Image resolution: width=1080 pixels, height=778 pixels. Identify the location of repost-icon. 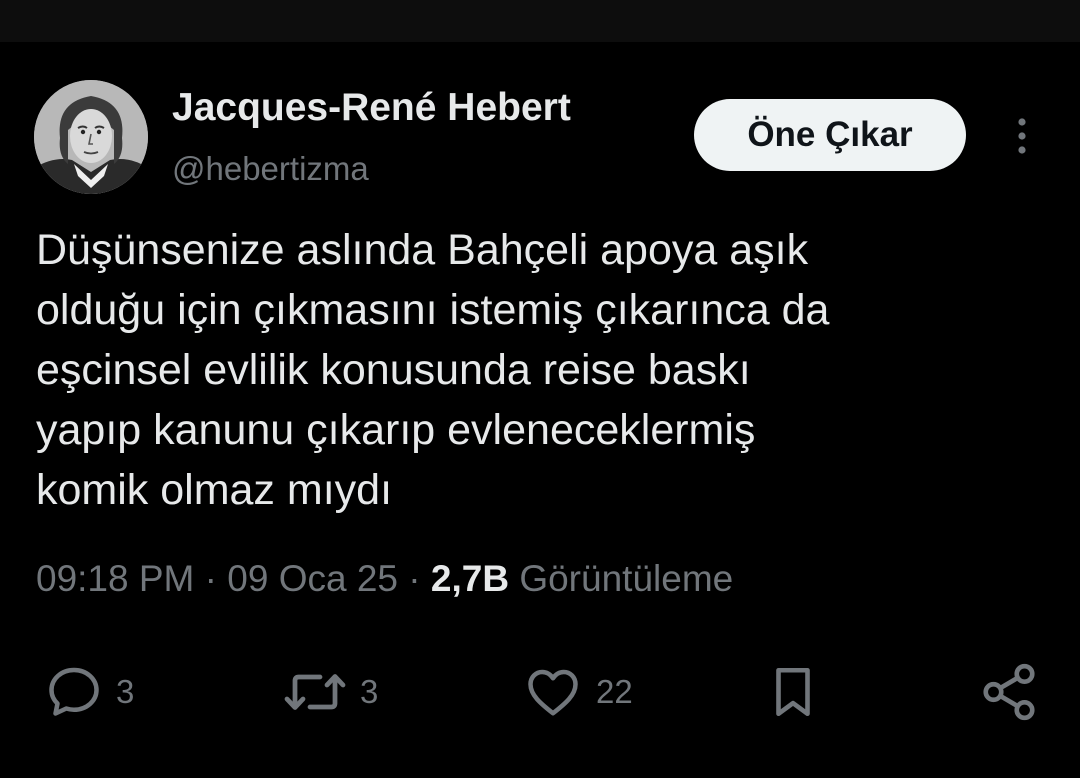
(315, 692).